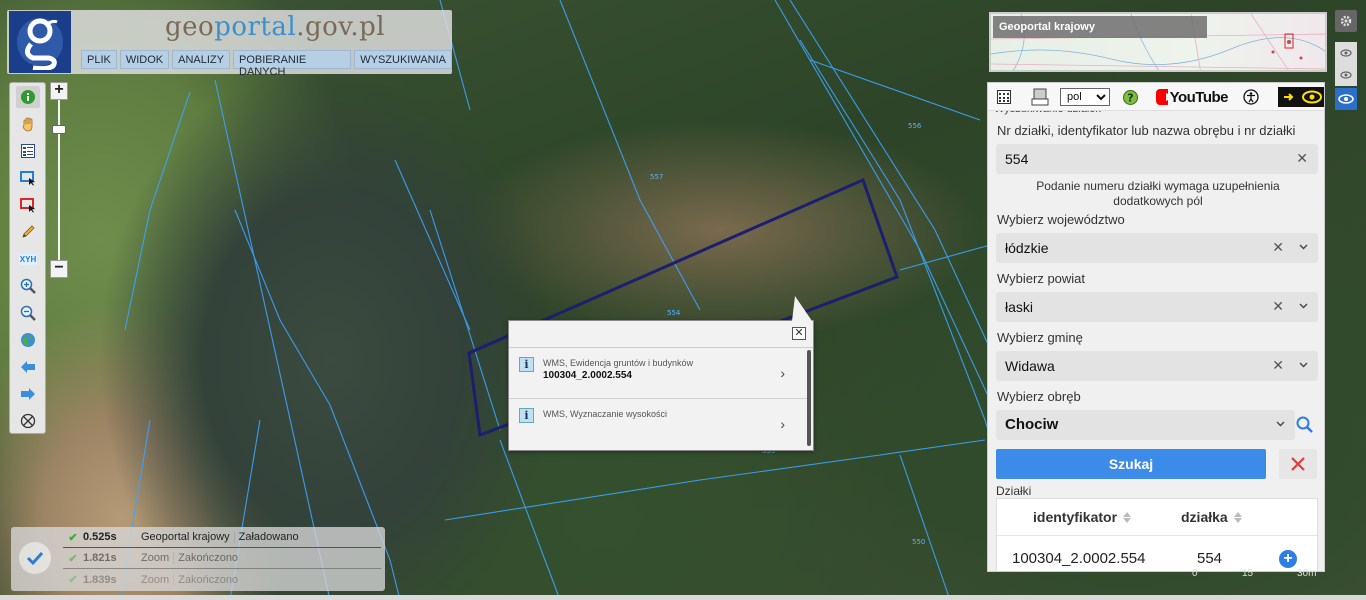 This screenshot has width=1366, height=600. I want to click on zoom-in-tool-button, so click(28, 286).